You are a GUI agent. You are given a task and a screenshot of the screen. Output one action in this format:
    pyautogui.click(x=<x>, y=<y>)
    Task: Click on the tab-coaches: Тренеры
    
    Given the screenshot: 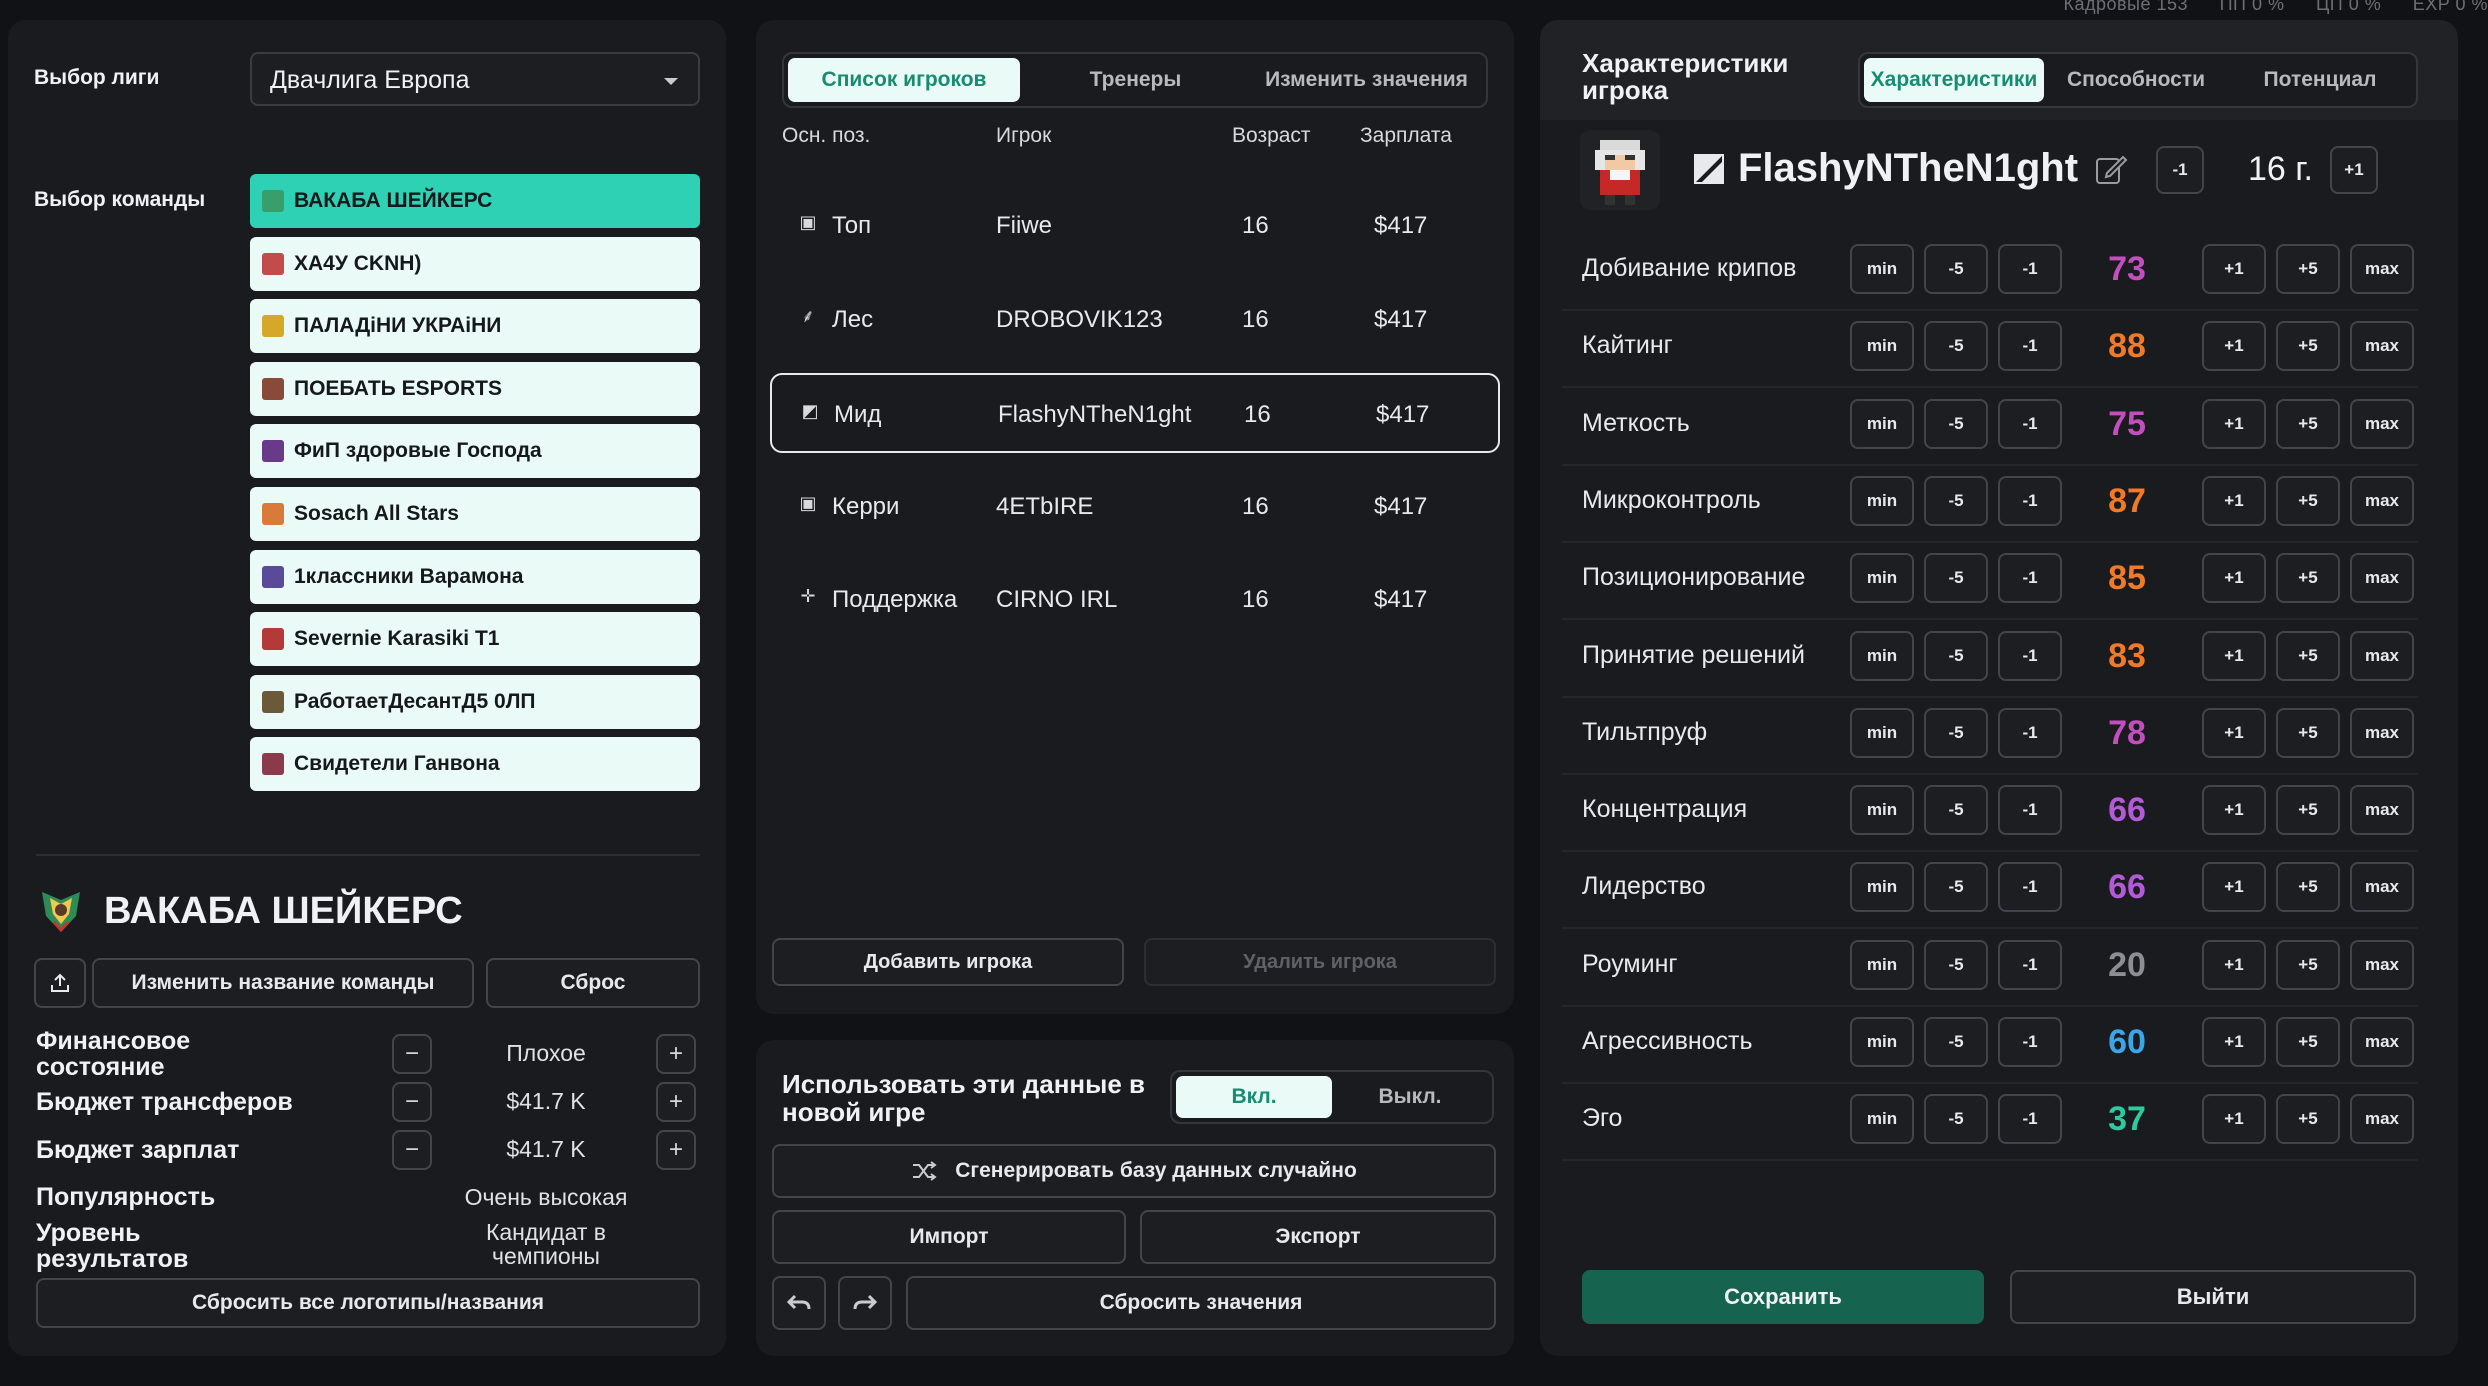 What is the action you would take?
    pyautogui.click(x=1135, y=80)
    